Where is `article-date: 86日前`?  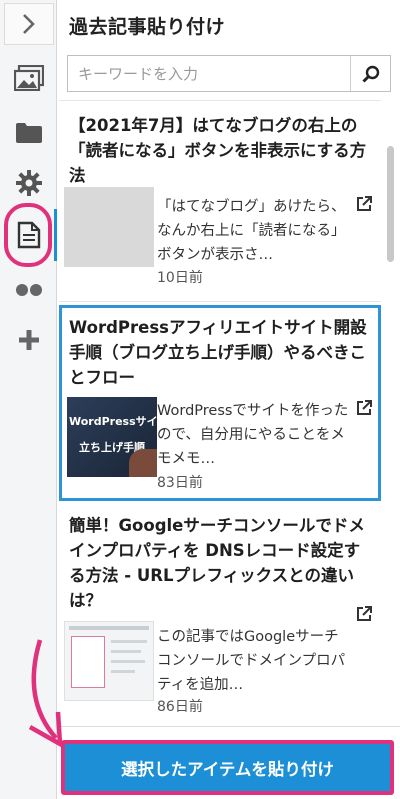
article-date: 86日前 is located at coordinates (180, 707).